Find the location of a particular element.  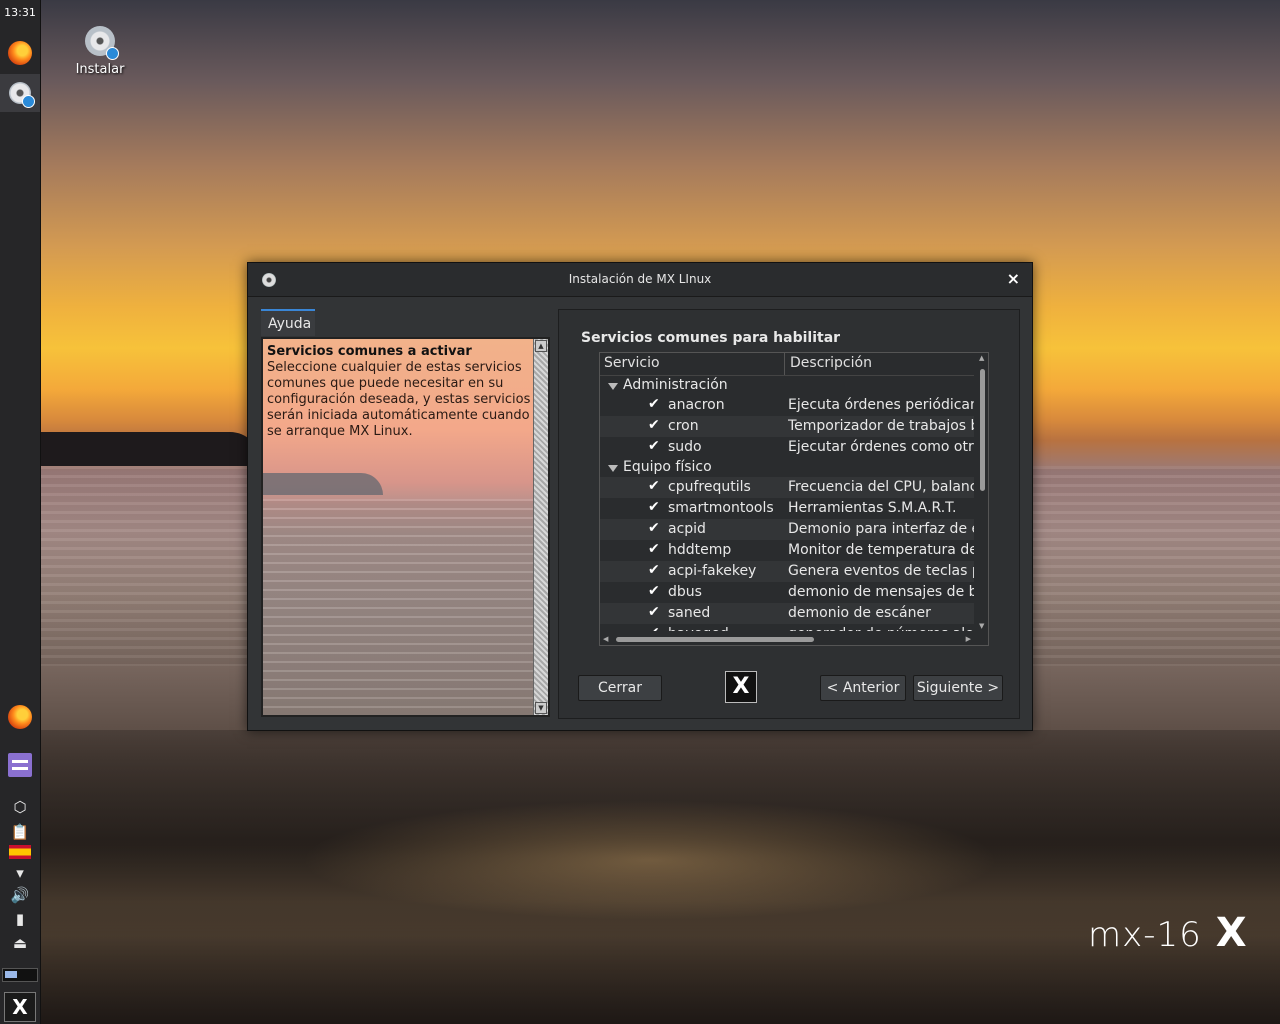

service-row: ✔ haveged generador de números aleato is located at coordinates (787, 627).